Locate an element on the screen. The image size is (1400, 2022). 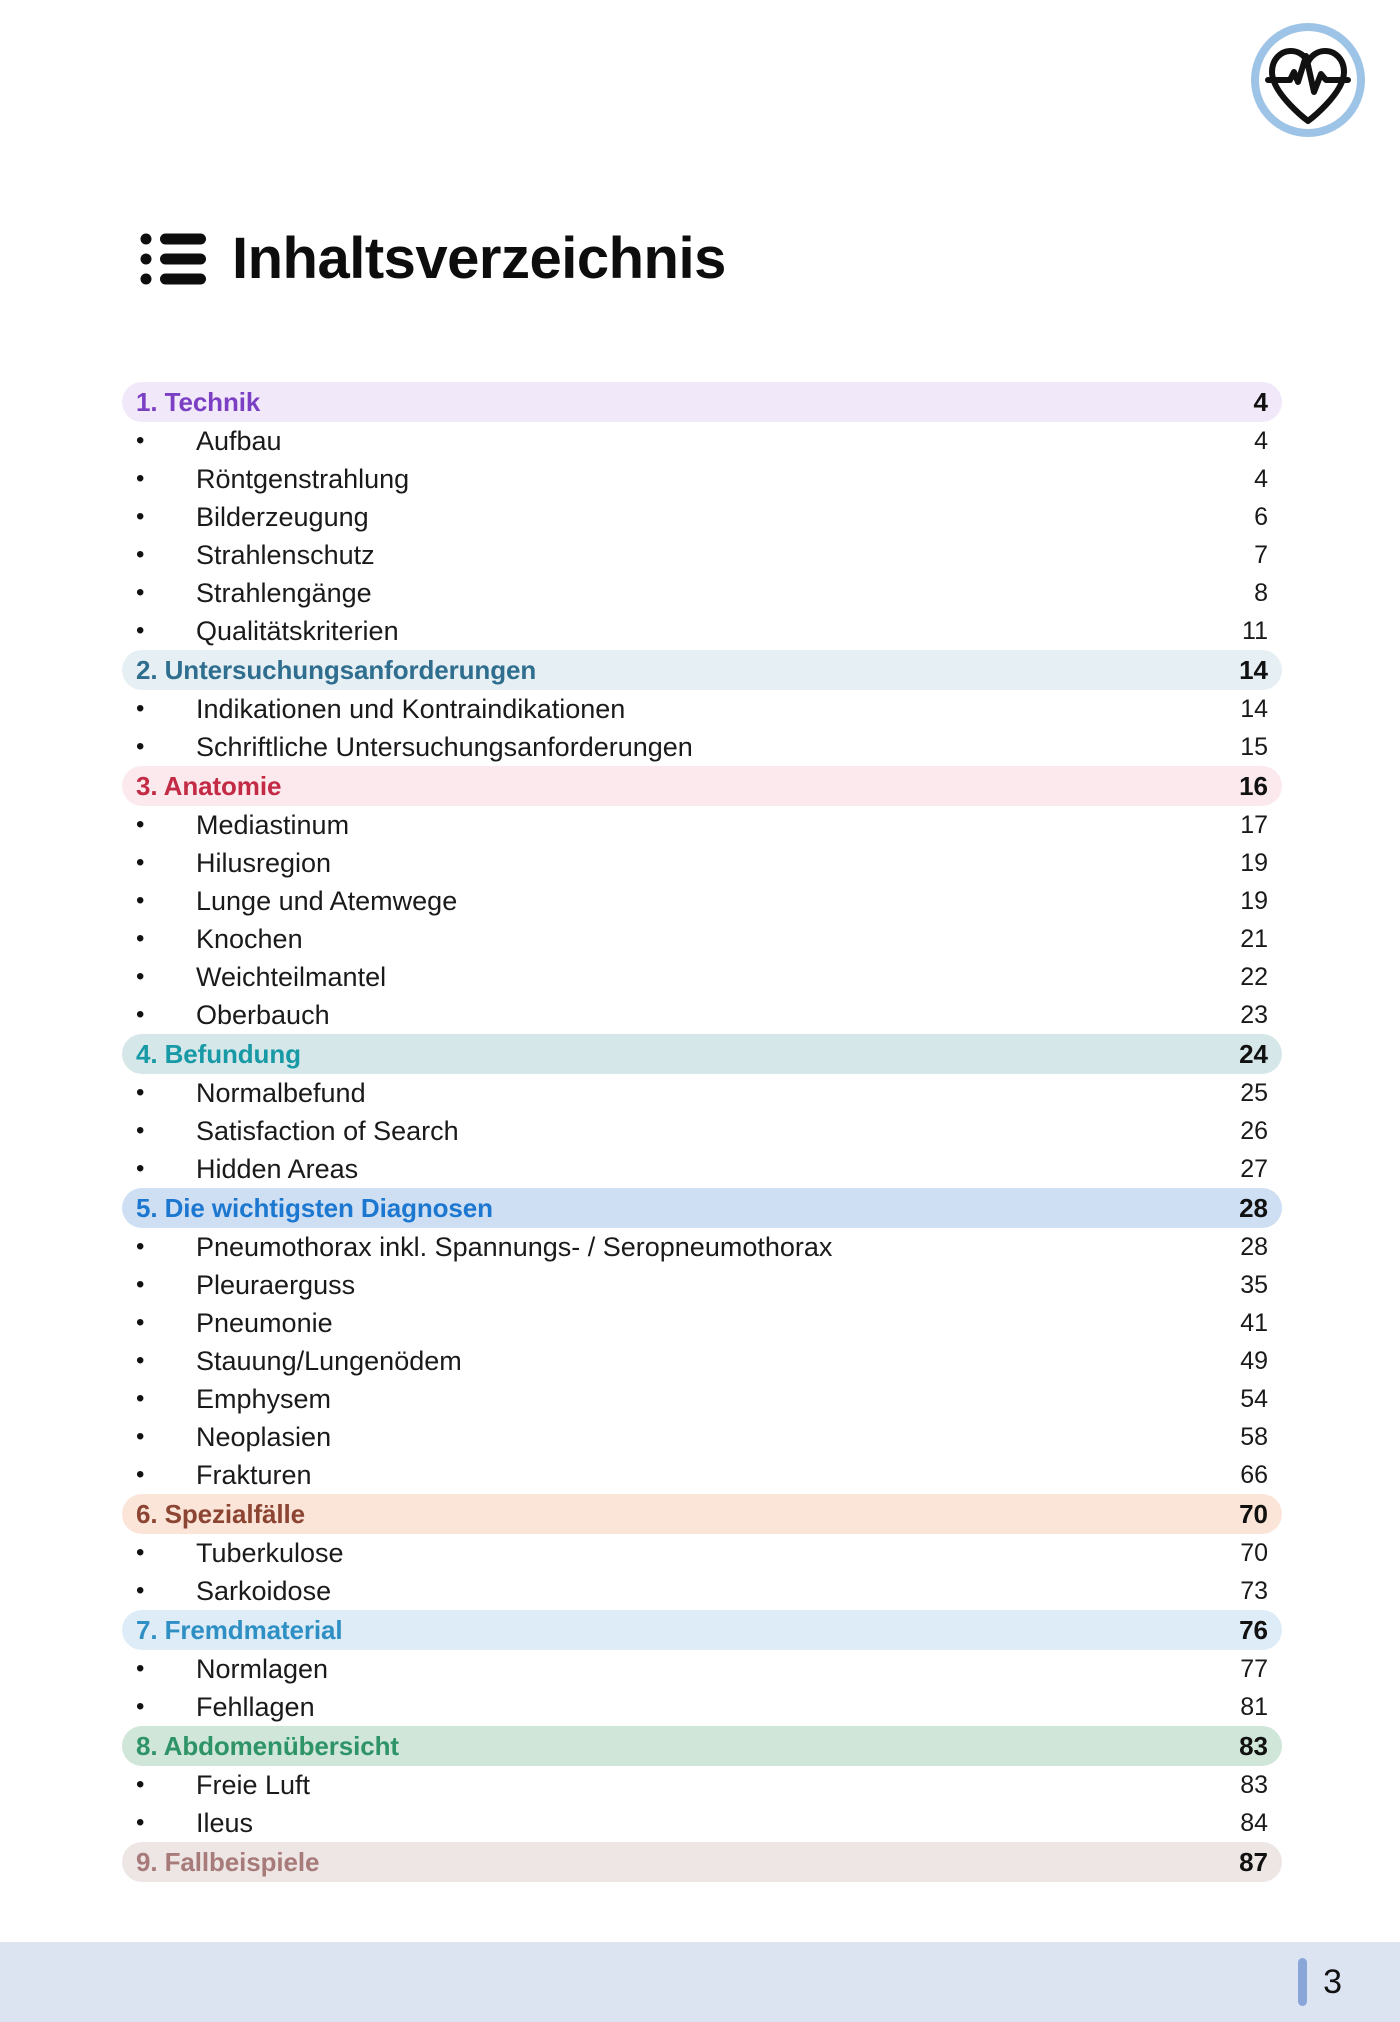
toc-entry-row: • Strahlengänge 8 is located at coordinates (702, 593).